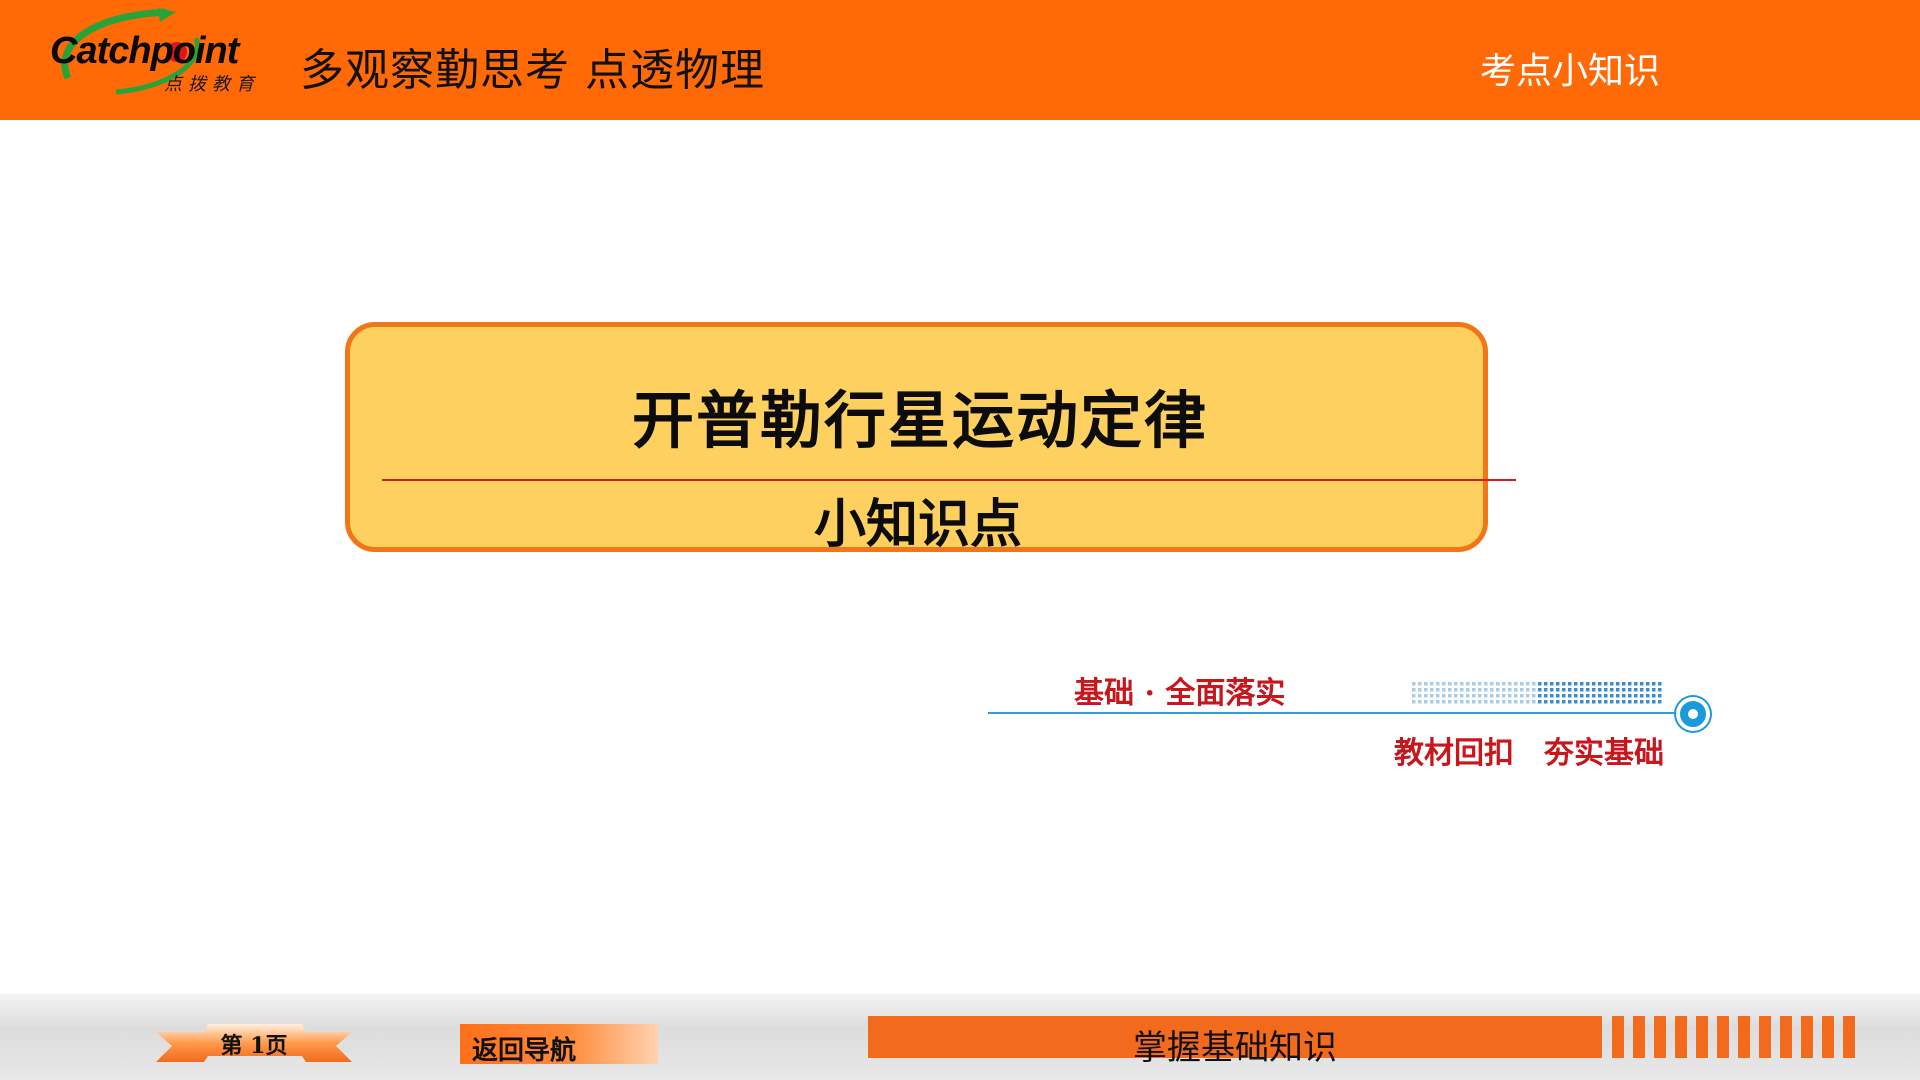  Describe the element at coordinates (949, 480) in the screenshot. I see `title-divider` at that location.